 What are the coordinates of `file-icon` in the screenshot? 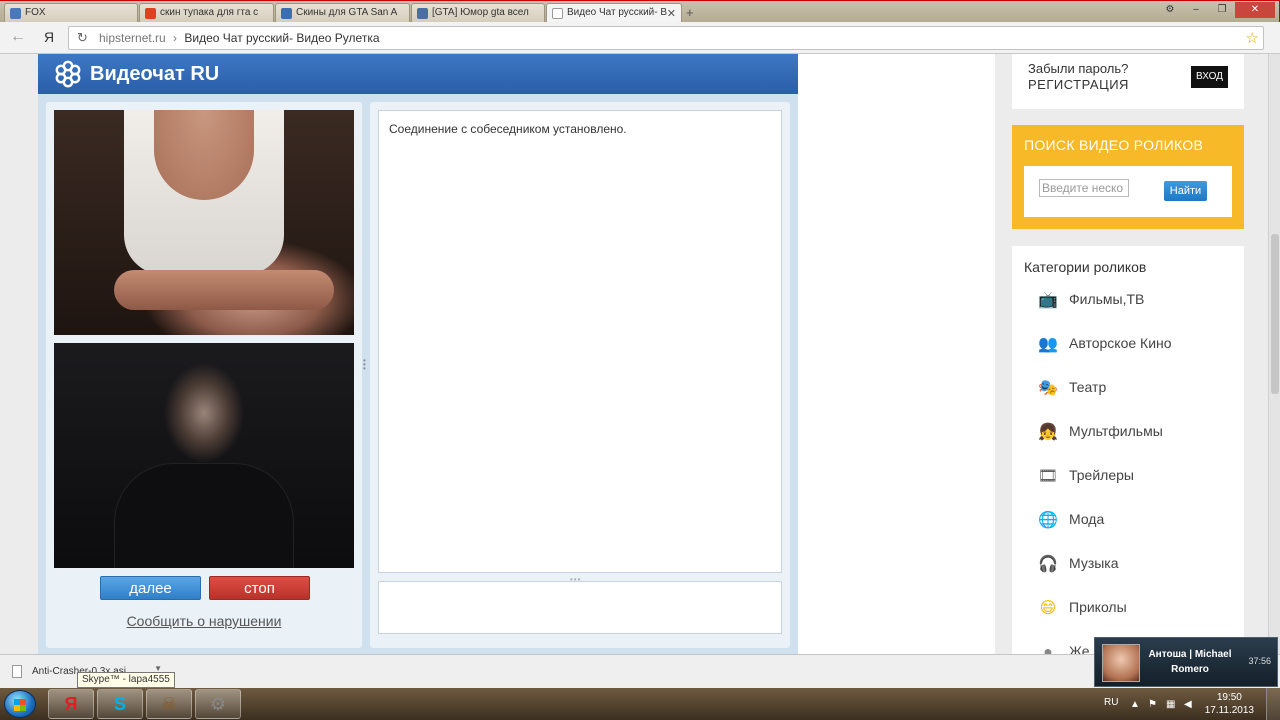 It's located at (17, 671).